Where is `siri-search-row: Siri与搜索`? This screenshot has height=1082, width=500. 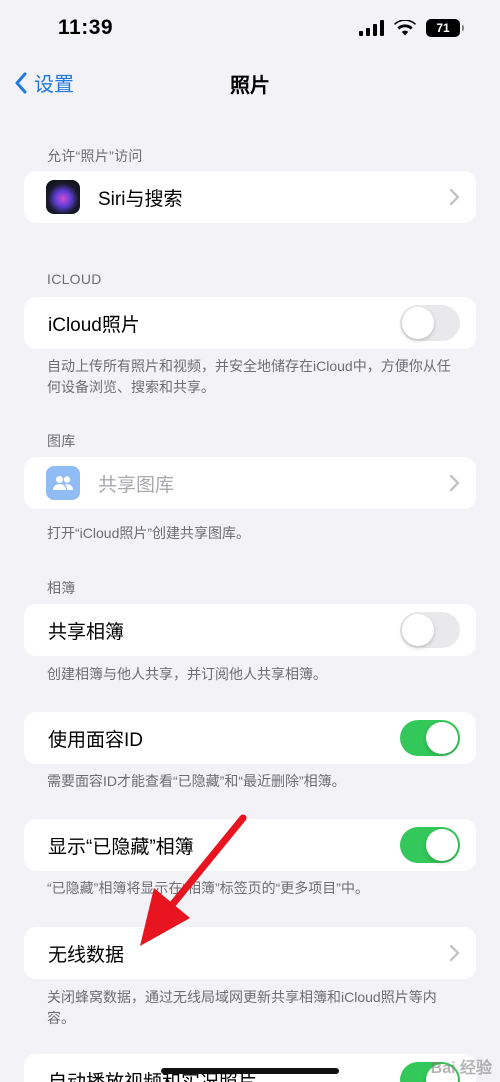 siri-search-row: Siri与搜索 is located at coordinates (250, 197).